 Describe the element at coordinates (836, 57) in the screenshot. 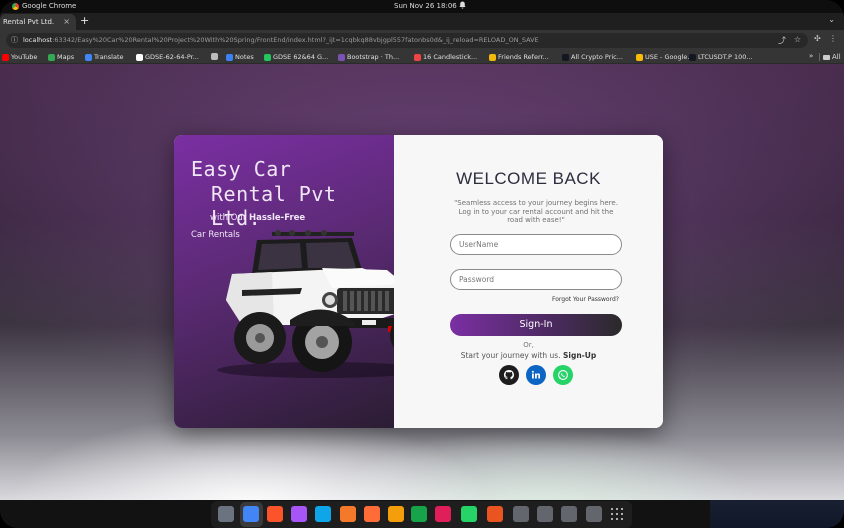

I see `all-bookmarks-label: All` at that location.